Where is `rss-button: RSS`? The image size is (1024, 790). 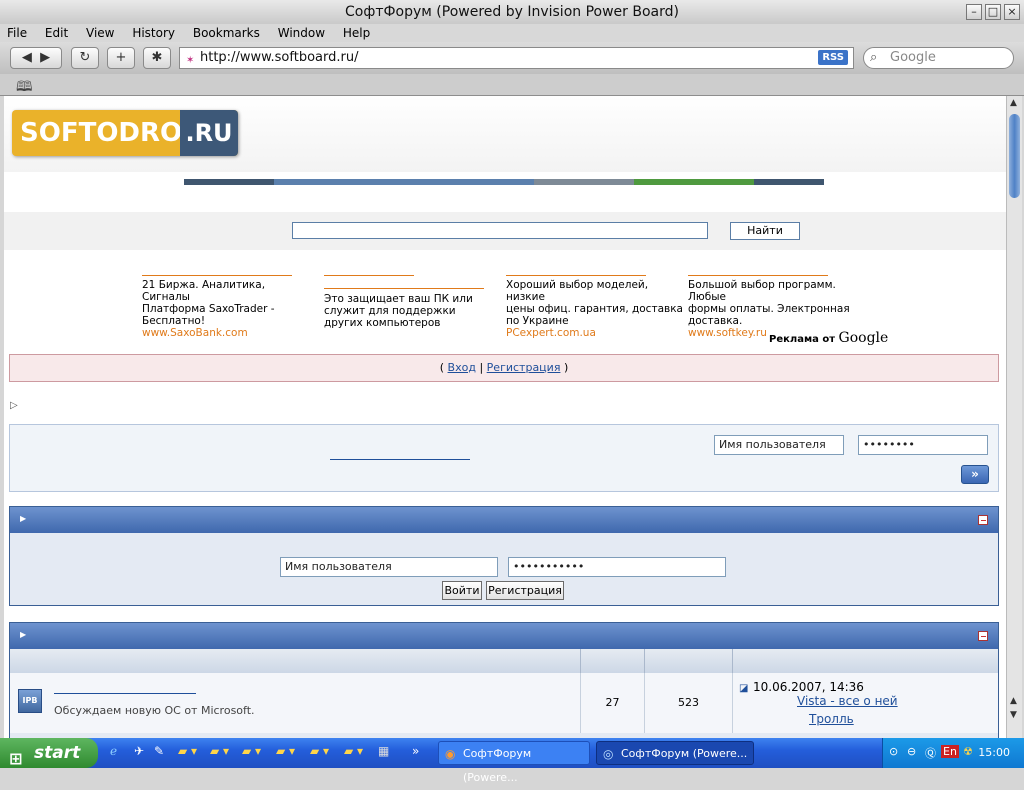
rss-button: RSS is located at coordinates (833, 57).